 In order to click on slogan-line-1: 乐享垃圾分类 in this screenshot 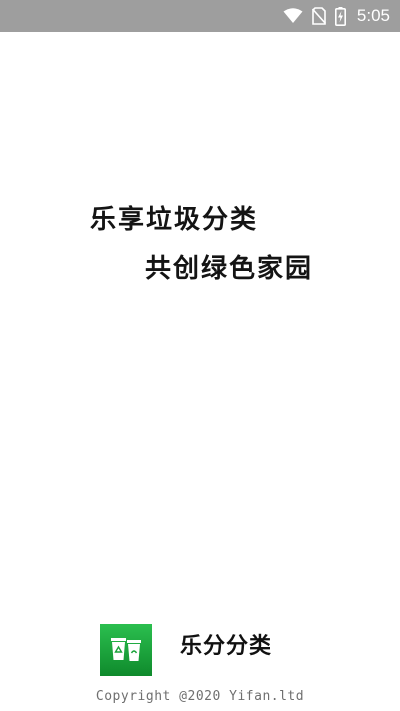, I will do `click(174, 220)`.